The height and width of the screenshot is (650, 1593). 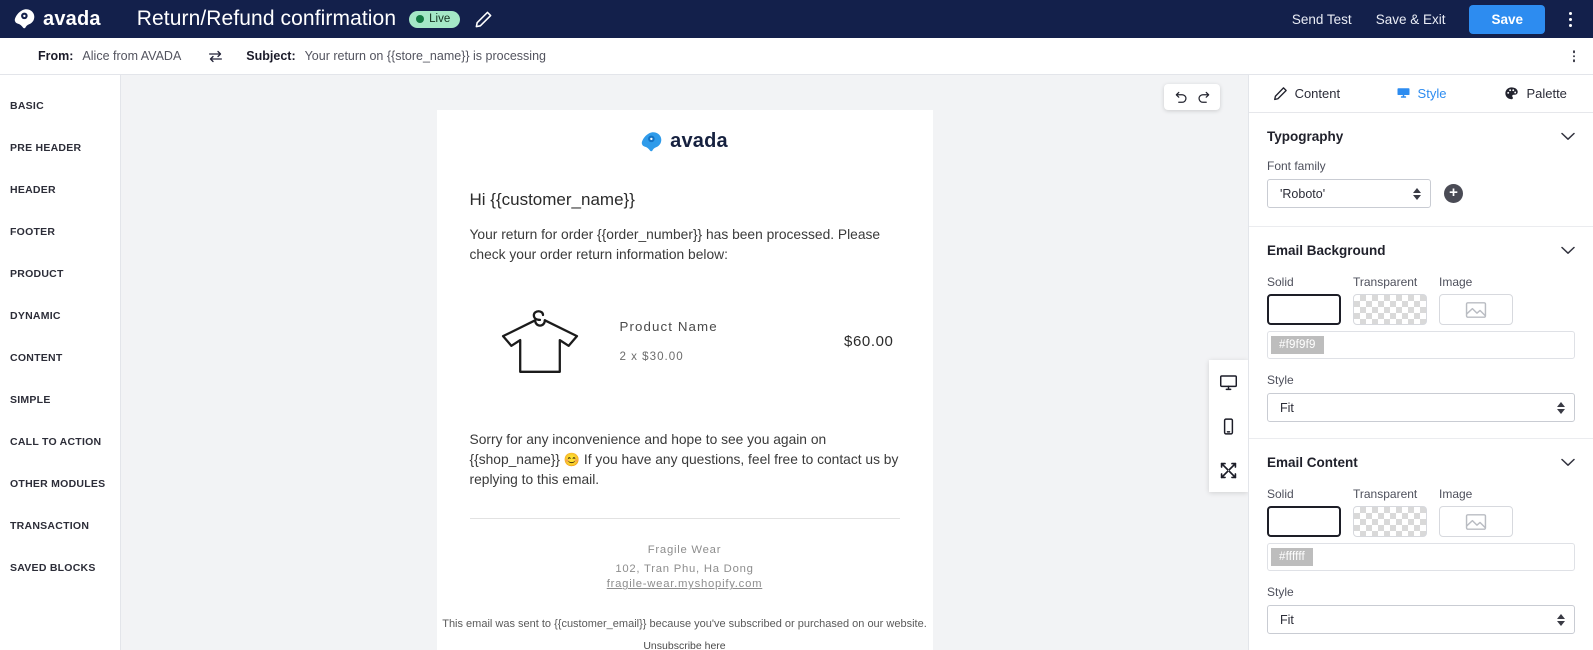 What do you see at coordinates (1287, 619) in the screenshot?
I see `content-style-value: Fit` at bounding box center [1287, 619].